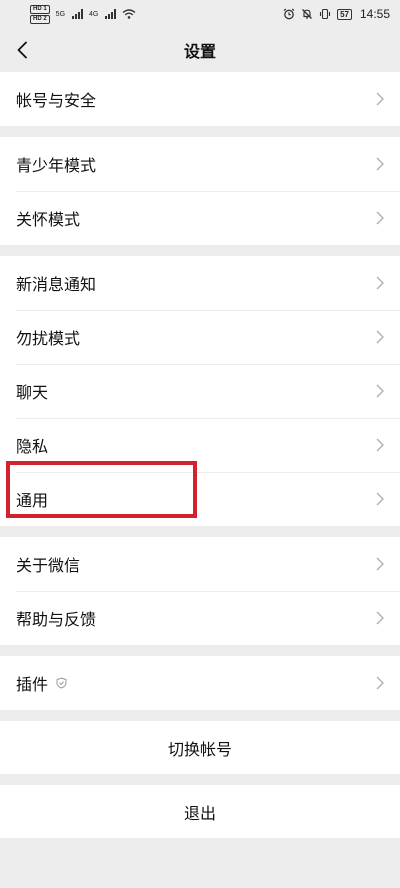  I want to click on setting-label: 关于微信, so click(48, 565).